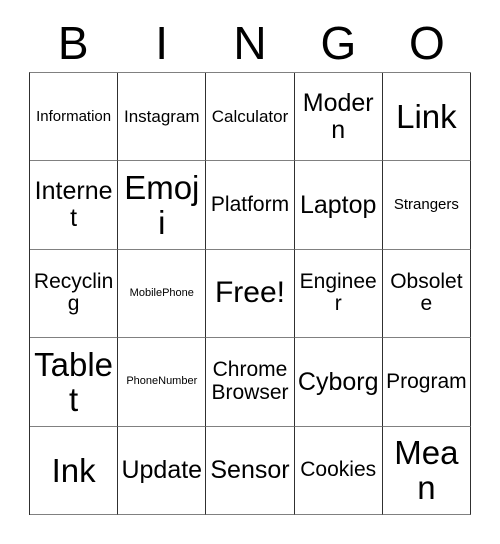 This screenshot has height=544, width=500. I want to click on bingo-cell-b1: Information, so click(74, 117).